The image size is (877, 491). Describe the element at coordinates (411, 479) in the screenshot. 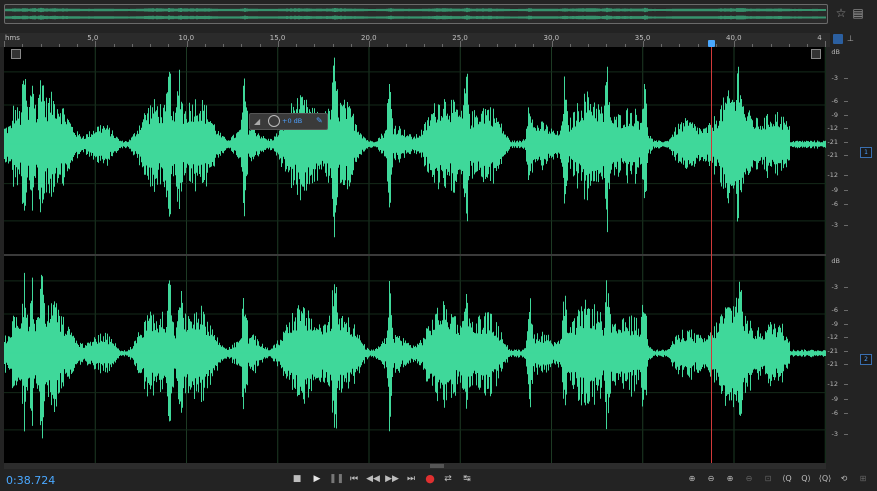

I see `go-to-end-icon: ⏭` at that location.